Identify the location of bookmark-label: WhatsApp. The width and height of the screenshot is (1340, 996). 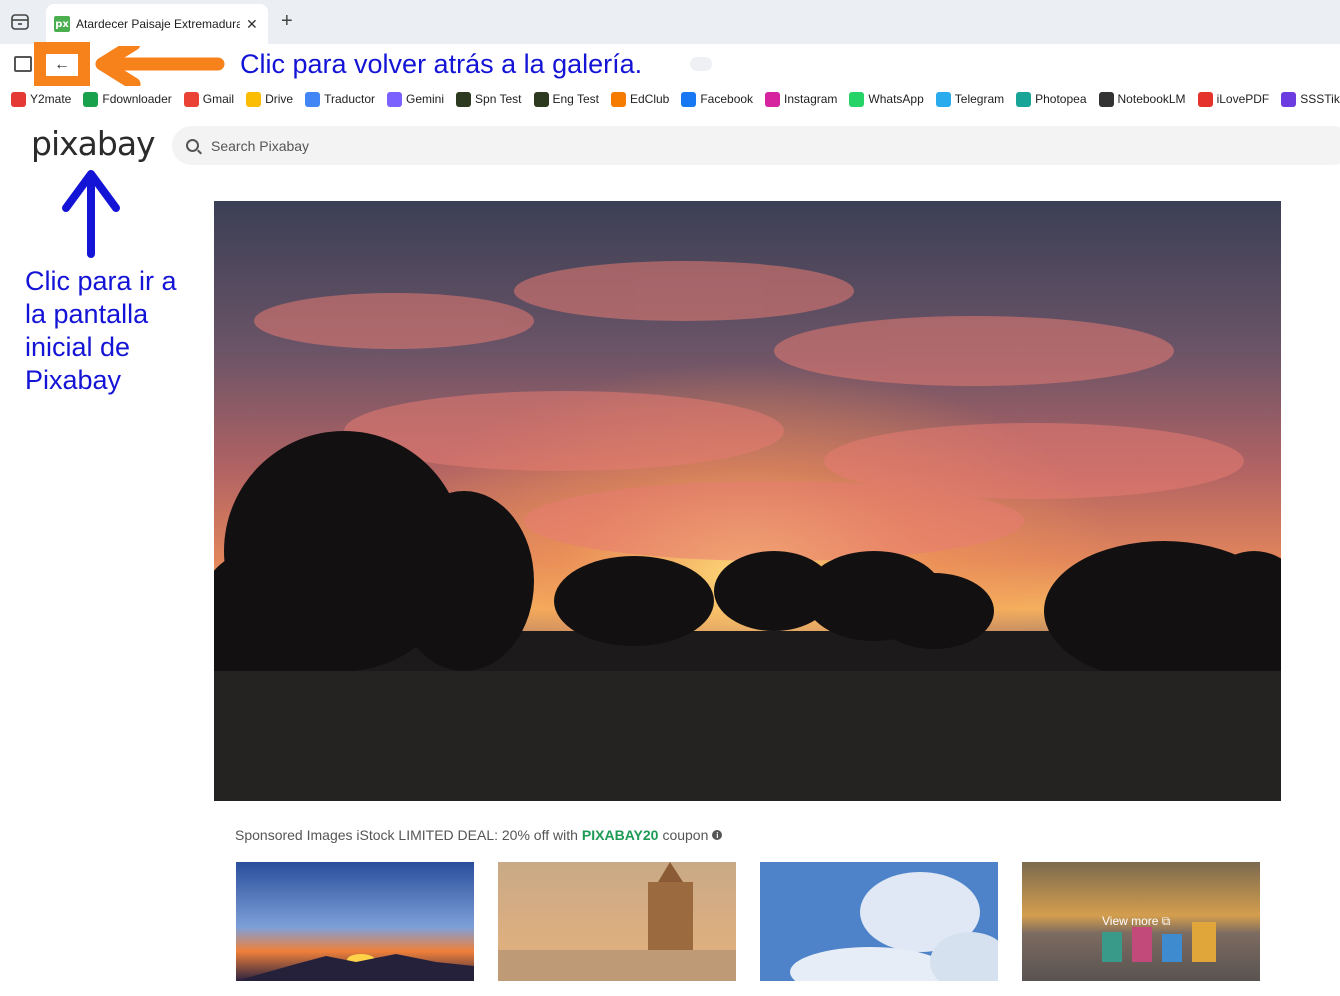
(896, 99).